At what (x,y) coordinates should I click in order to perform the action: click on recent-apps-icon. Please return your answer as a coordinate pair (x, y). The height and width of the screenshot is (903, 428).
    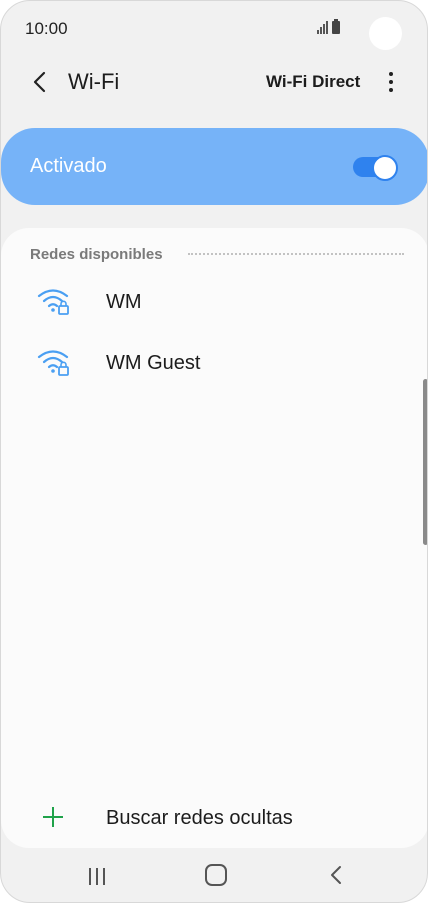
    Looking at the image, I should click on (90, 876).